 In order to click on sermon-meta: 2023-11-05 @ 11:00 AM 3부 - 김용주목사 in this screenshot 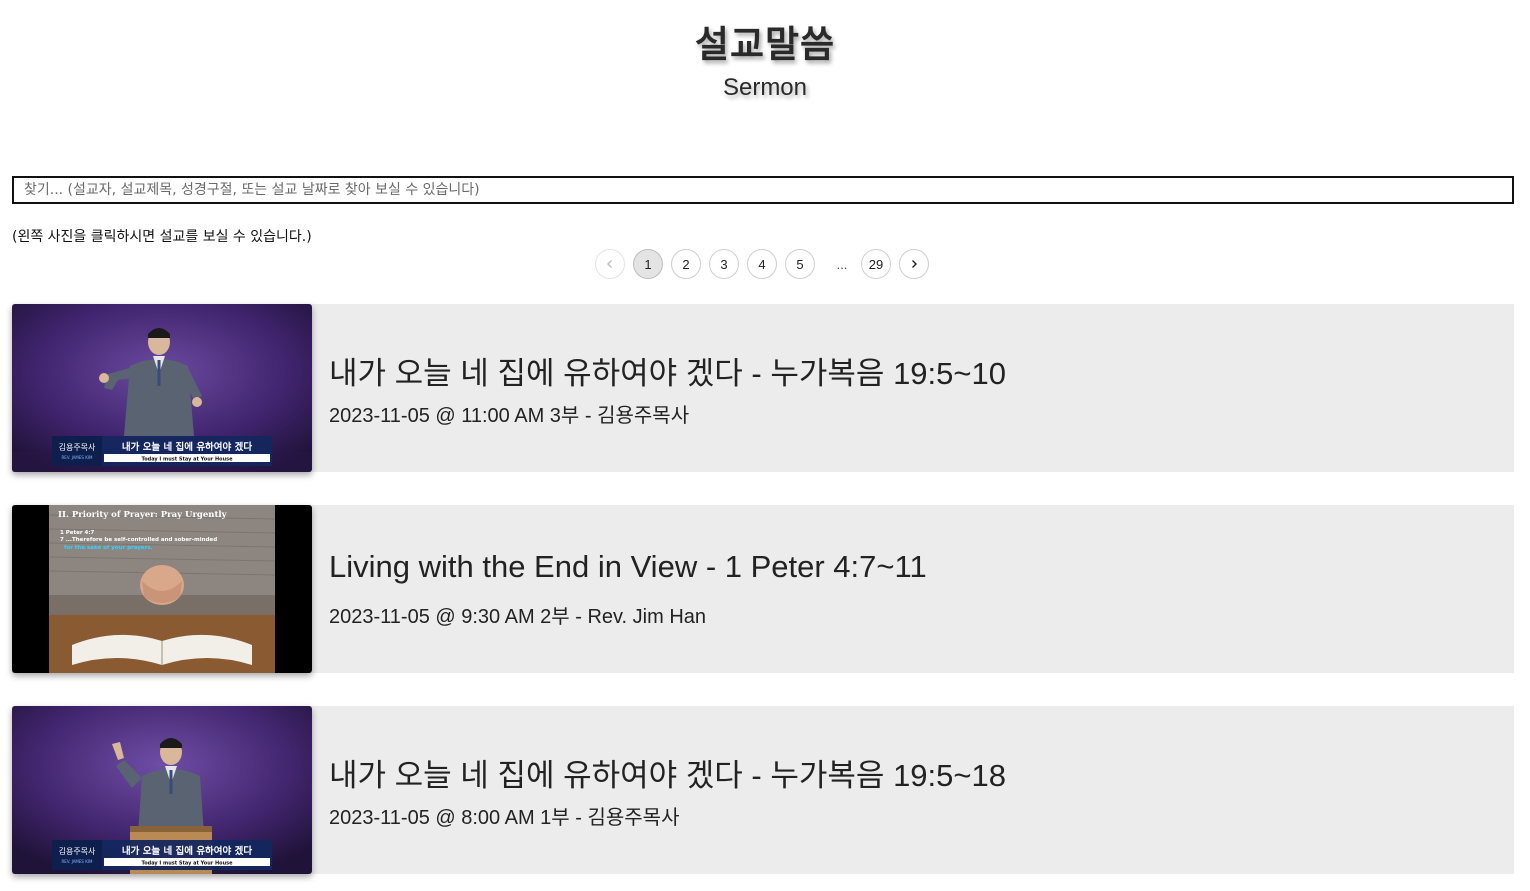, I will do `click(509, 416)`.